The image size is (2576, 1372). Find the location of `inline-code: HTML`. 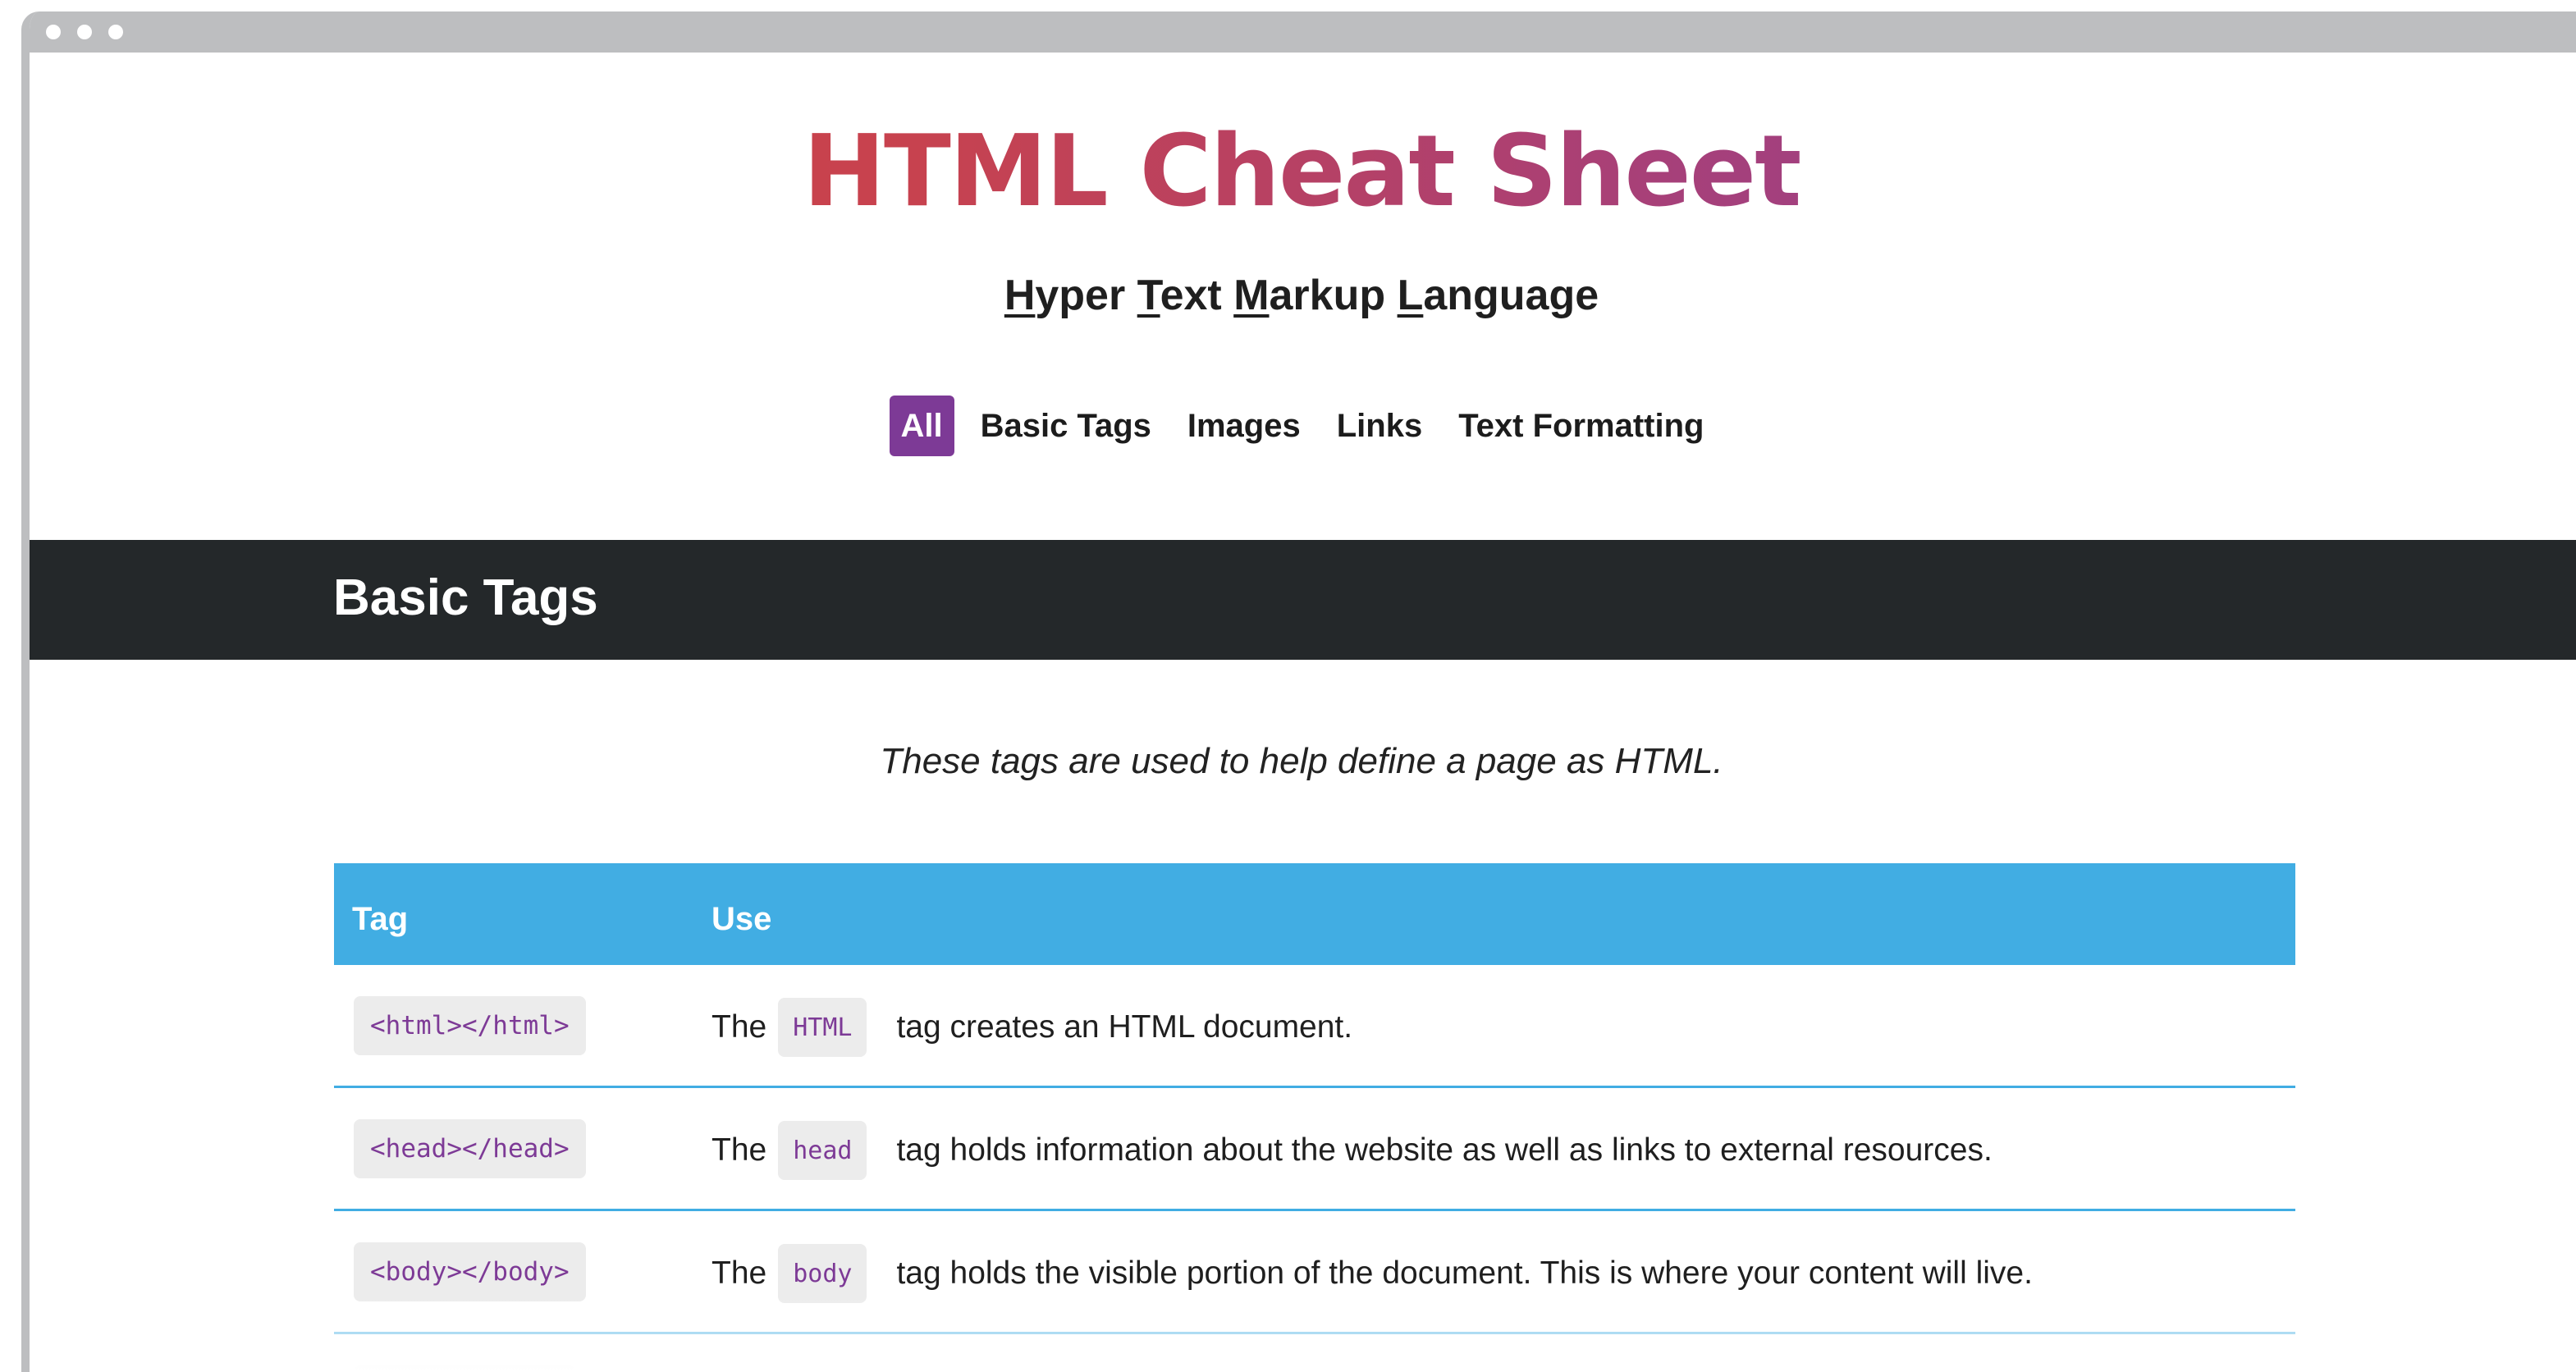

inline-code: HTML is located at coordinates (822, 1027).